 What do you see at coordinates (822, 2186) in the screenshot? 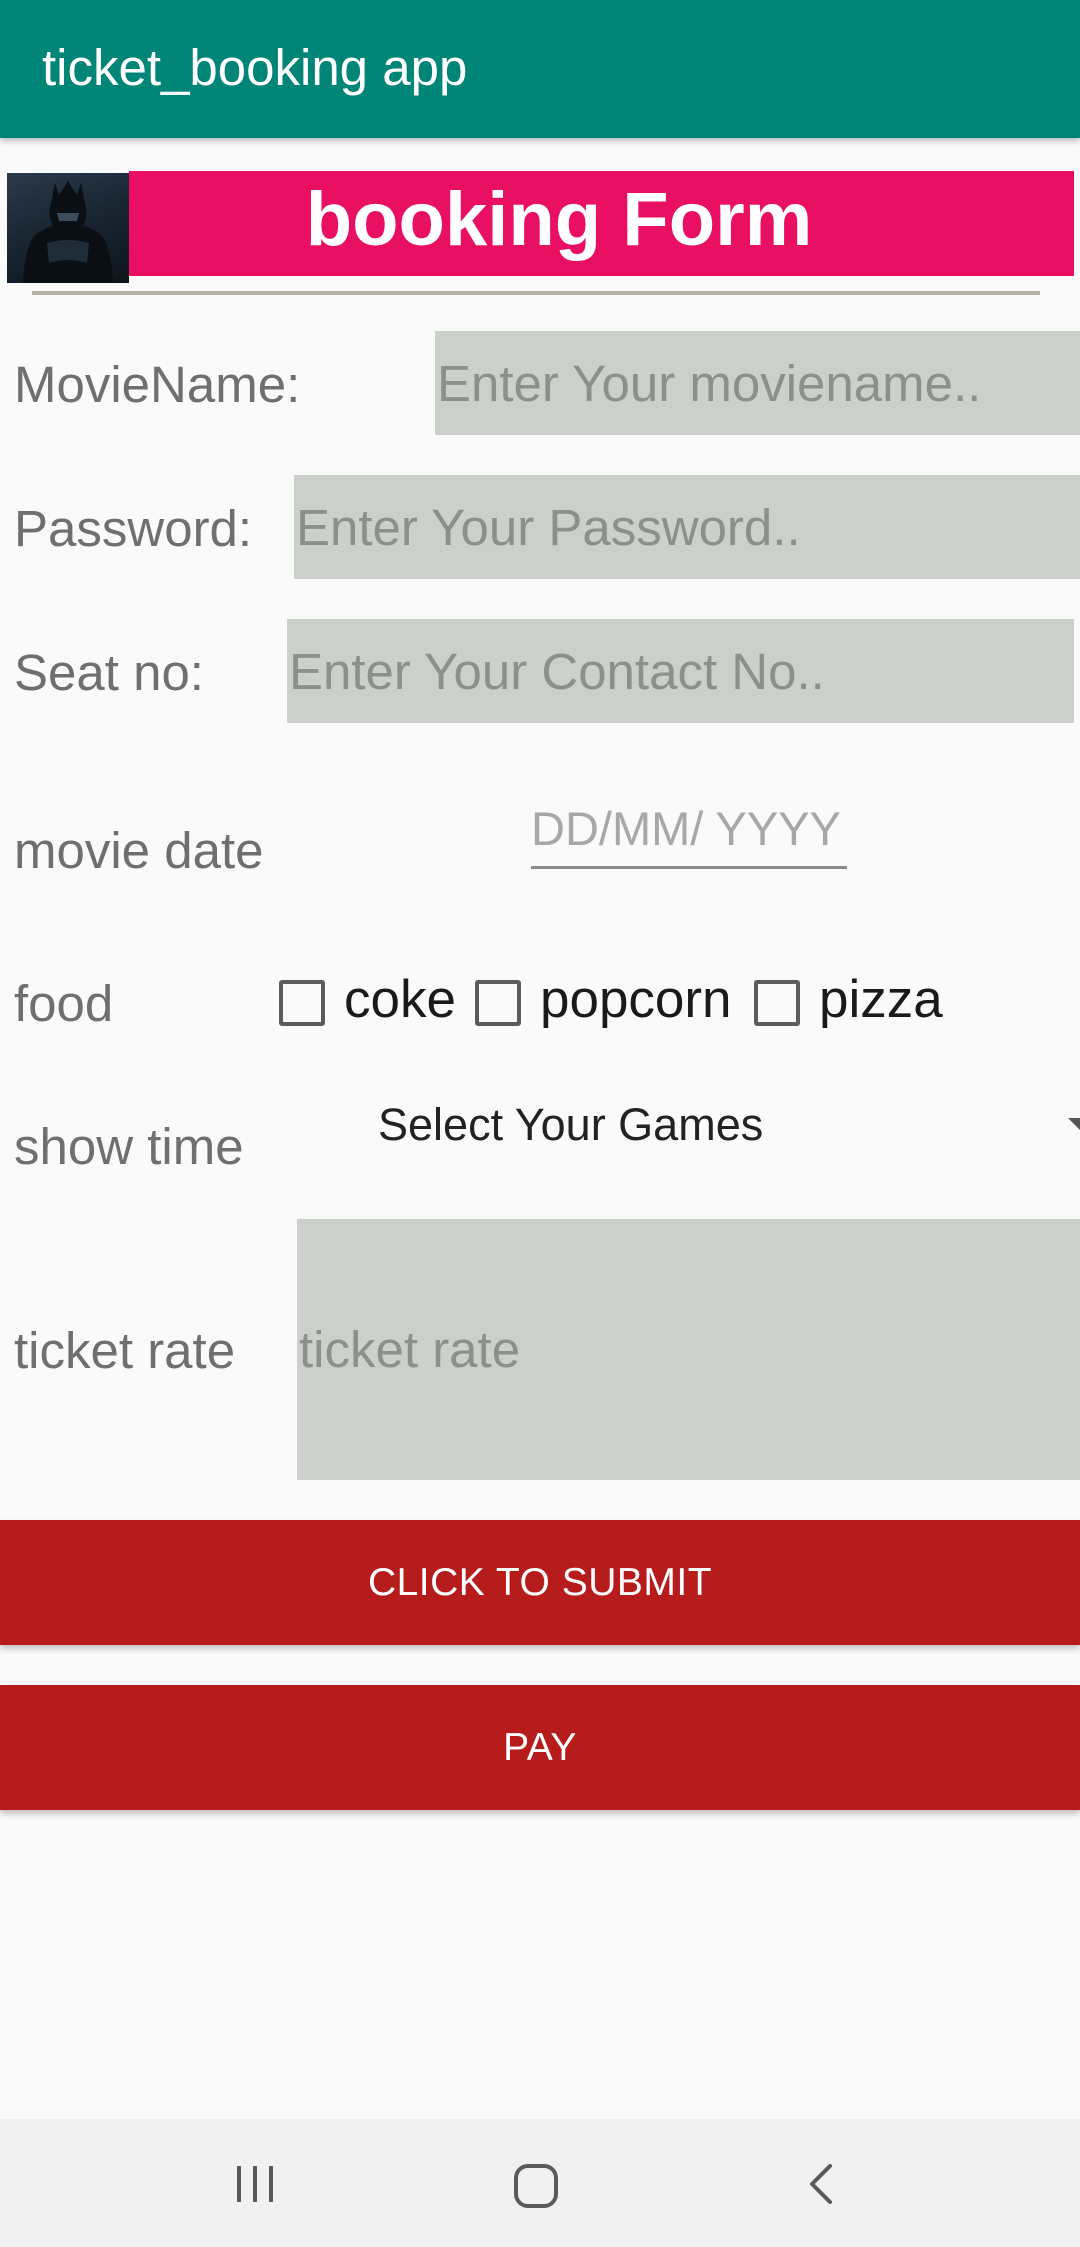
I see `back-icon` at bounding box center [822, 2186].